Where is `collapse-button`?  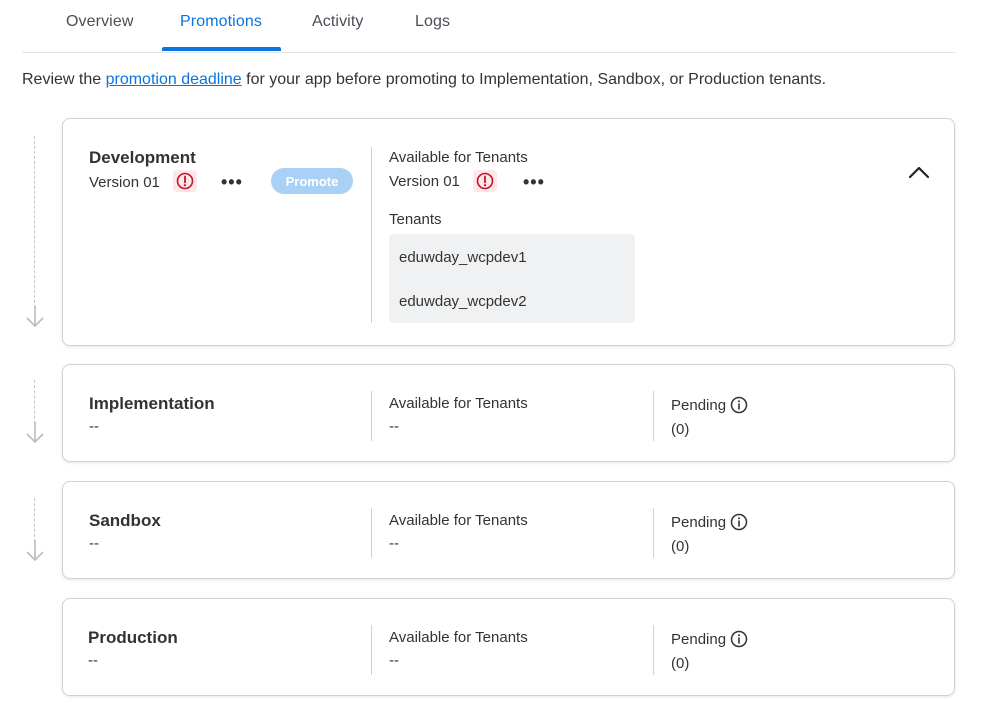 collapse-button is located at coordinates (919, 172).